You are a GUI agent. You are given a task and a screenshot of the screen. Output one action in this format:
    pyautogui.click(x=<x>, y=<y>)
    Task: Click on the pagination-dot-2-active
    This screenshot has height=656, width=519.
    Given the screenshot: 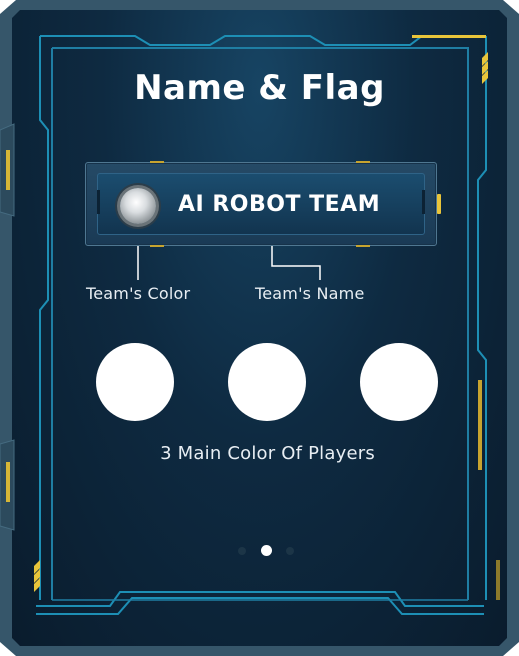 What is the action you would take?
    pyautogui.click(x=266, y=550)
    